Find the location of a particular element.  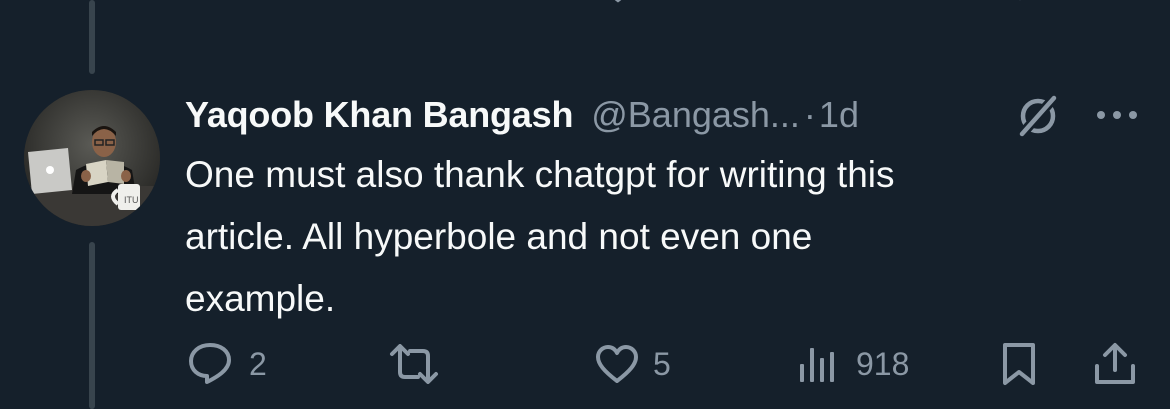

previous-tweet-actions is located at coordinates (585, 4).